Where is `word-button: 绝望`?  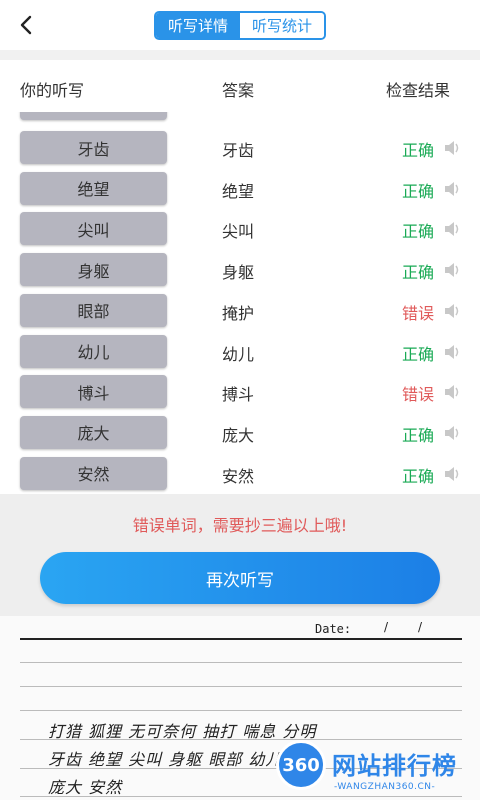 word-button: 绝望 is located at coordinates (93, 188).